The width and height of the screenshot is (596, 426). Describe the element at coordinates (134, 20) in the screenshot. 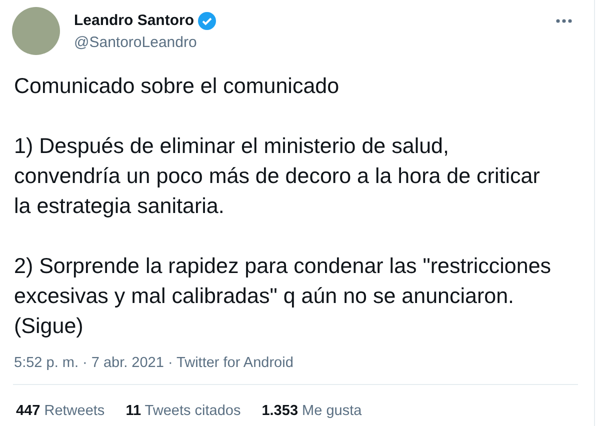

I see `author-name: Leandro Santoro` at that location.